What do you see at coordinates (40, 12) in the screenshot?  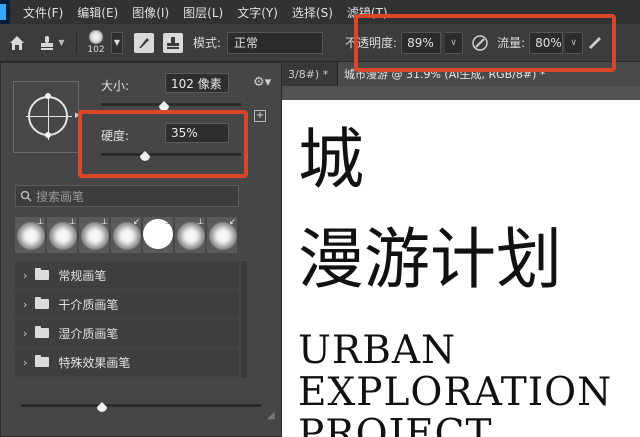 I see `menu-file: 文件(F)` at bounding box center [40, 12].